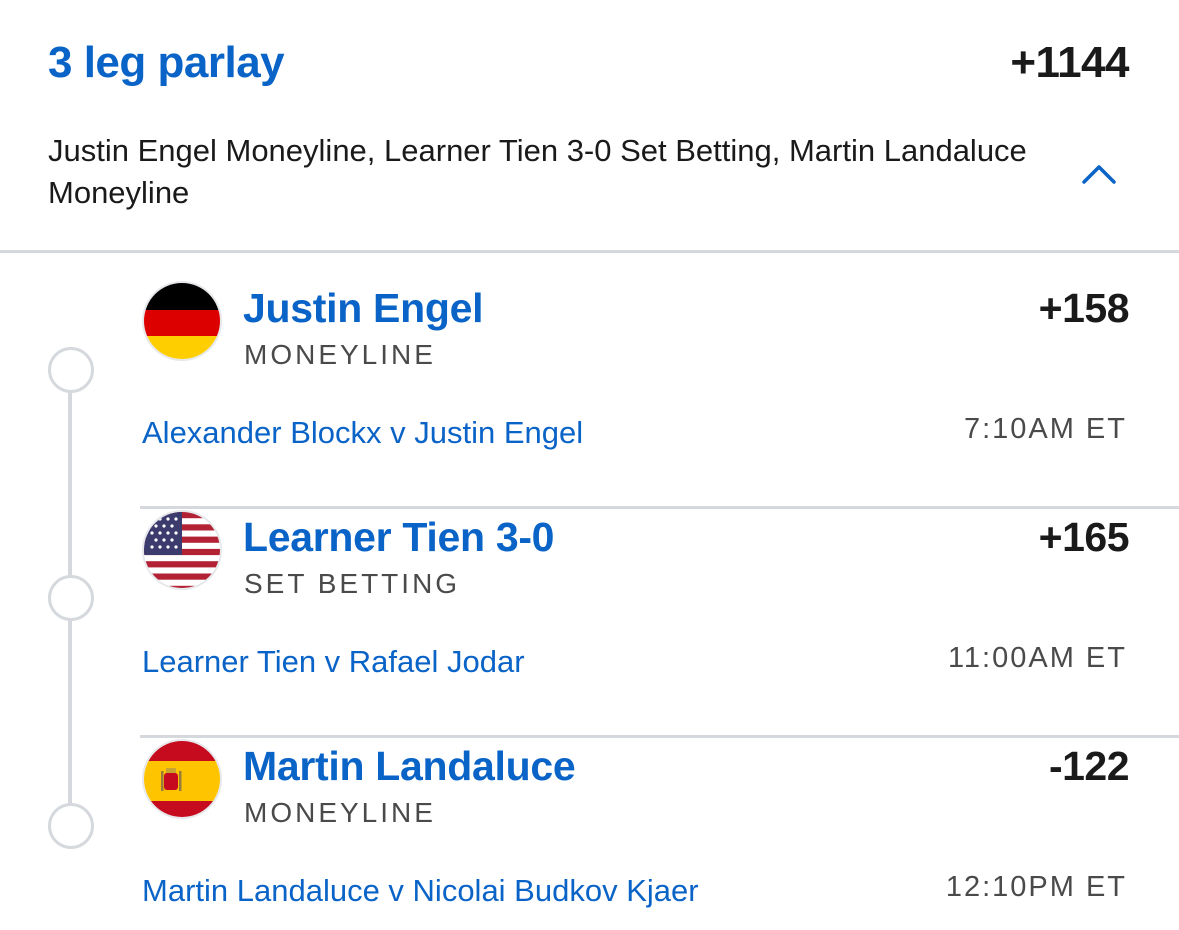 The width and height of the screenshot is (1179, 930). What do you see at coordinates (1089, 766) in the screenshot?
I see `leg-odds: -122` at bounding box center [1089, 766].